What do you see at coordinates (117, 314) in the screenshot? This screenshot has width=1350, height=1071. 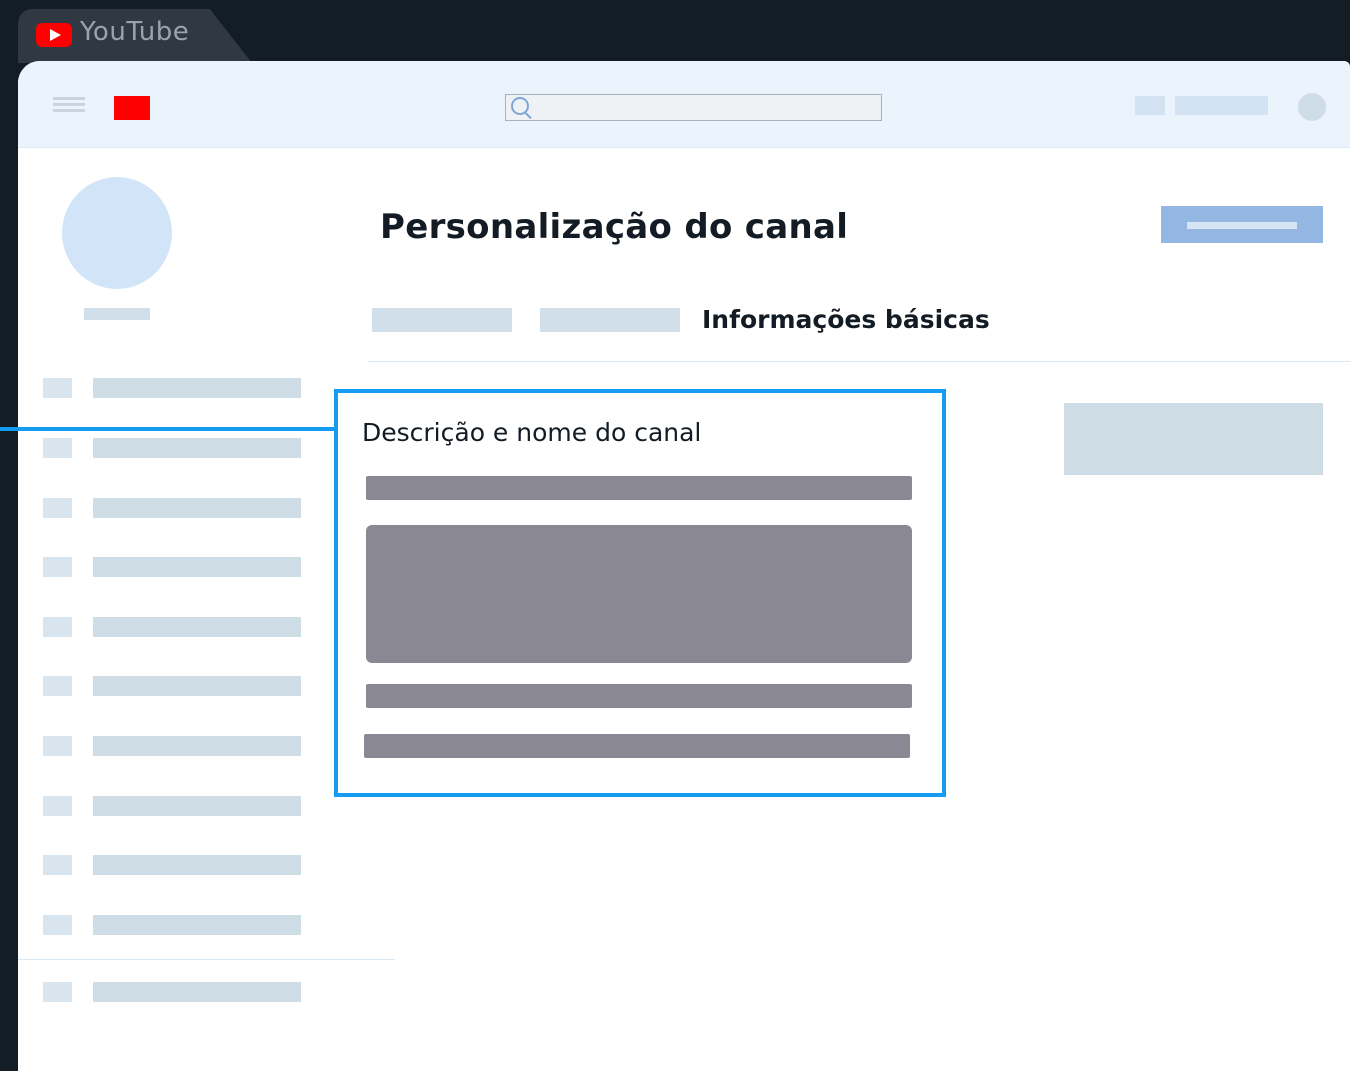 I see `channel-name-placeholder` at bounding box center [117, 314].